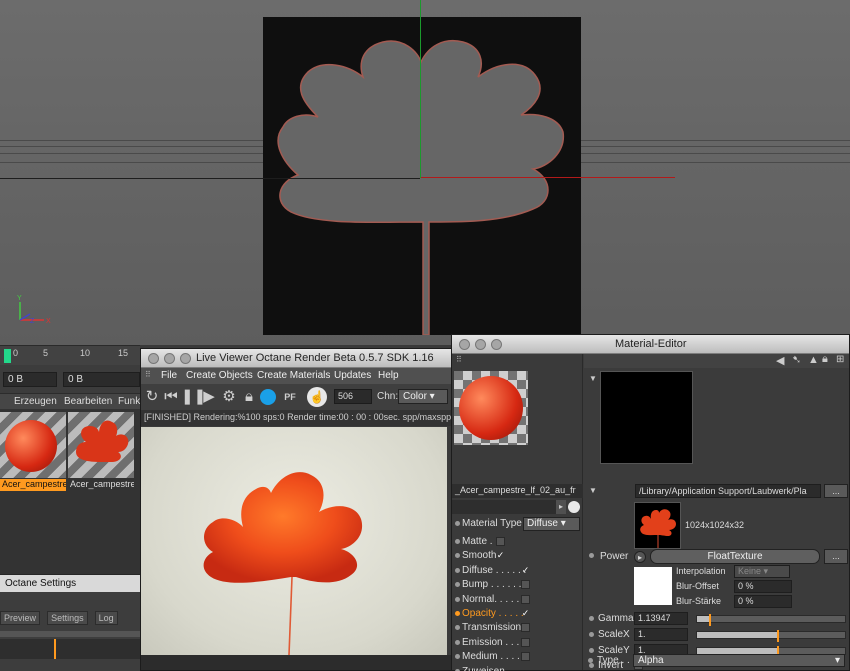  What do you see at coordinates (661, 618) in the screenshot?
I see `gamma-field: 1.13947` at bounding box center [661, 618].